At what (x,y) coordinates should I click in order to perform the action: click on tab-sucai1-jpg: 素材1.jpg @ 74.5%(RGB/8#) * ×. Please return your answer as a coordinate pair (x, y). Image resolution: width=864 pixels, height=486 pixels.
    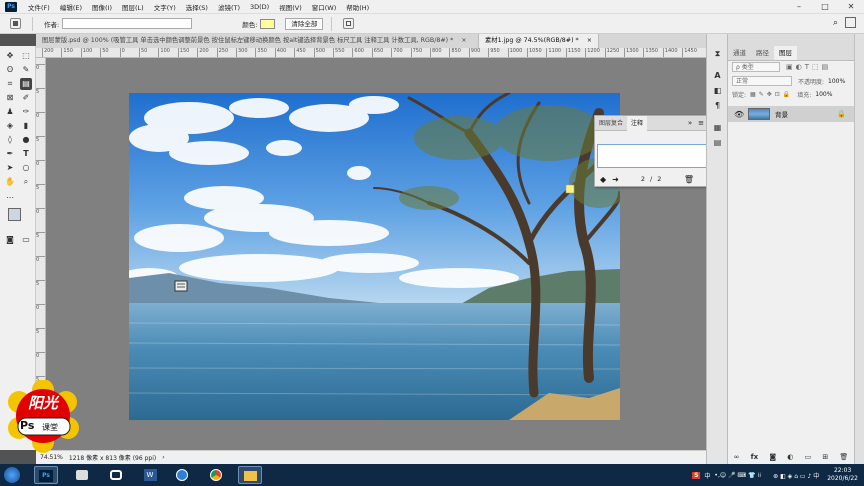
    Looking at the image, I should click on (539, 41).